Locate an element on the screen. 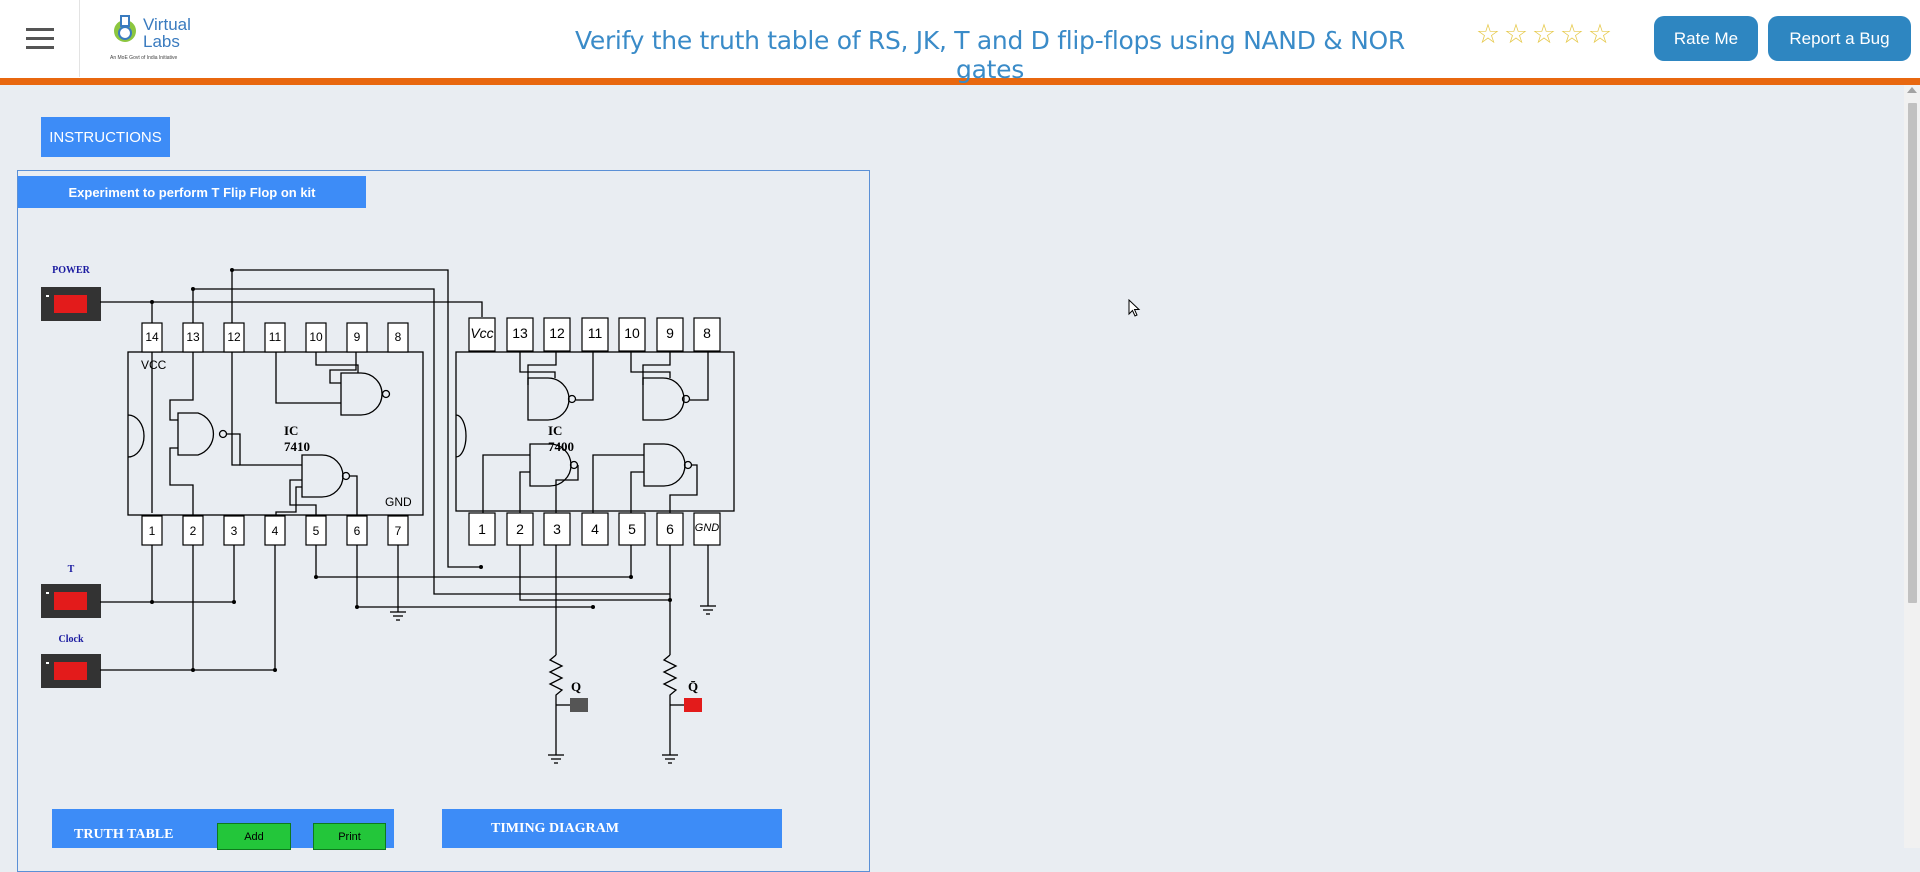  timing-diagram-title: TIMING DIAGRAM is located at coordinates (555, 828).